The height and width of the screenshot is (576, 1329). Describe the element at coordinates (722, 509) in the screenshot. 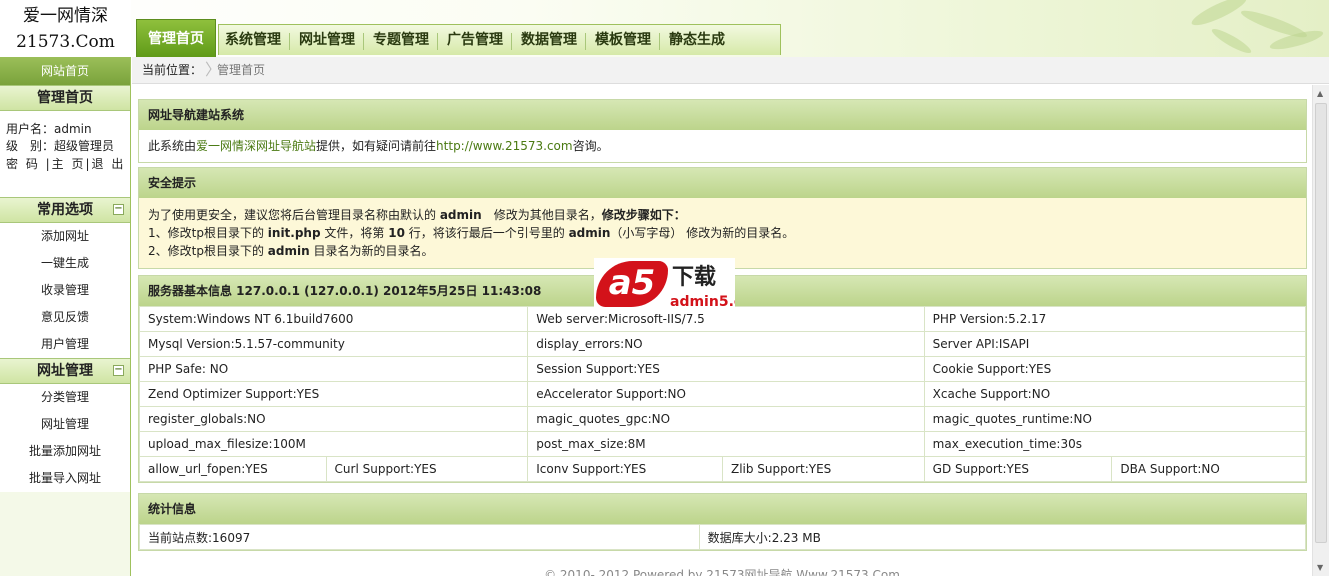

I see `stats-title: 统计信息` at that location.